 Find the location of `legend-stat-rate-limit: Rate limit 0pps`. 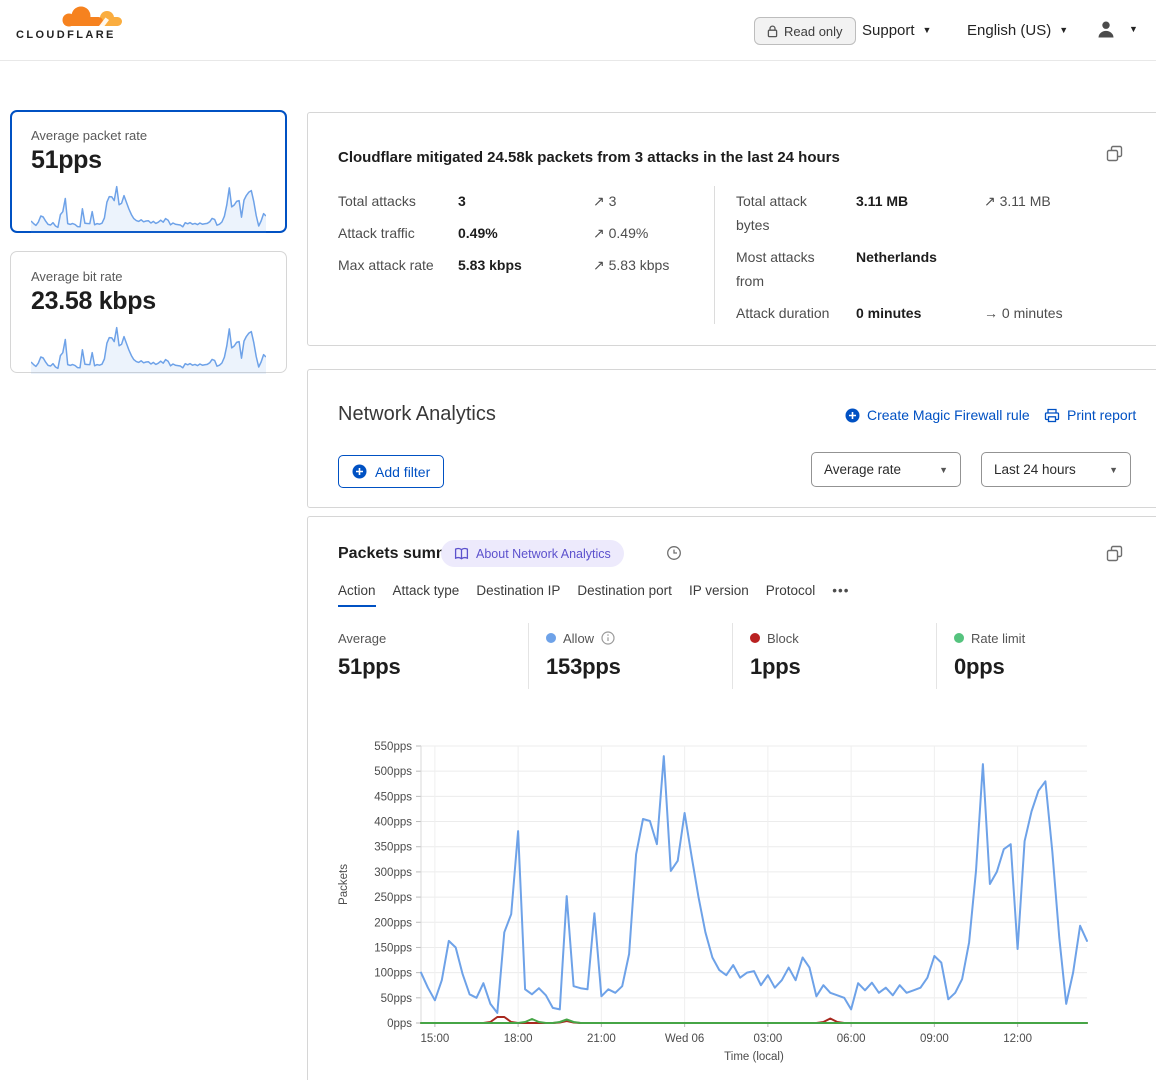

legend-stat-rate-limit: Rate limit 0pps is located at coordinates (1049, 654).